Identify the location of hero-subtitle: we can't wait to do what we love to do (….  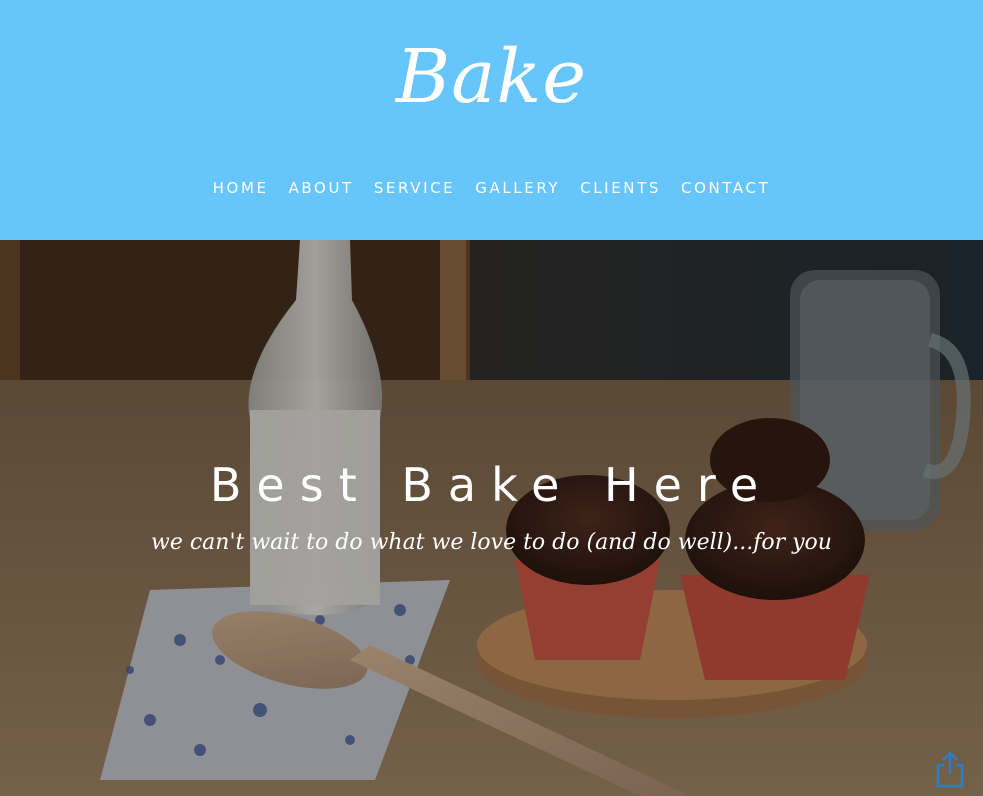
(491, 542).